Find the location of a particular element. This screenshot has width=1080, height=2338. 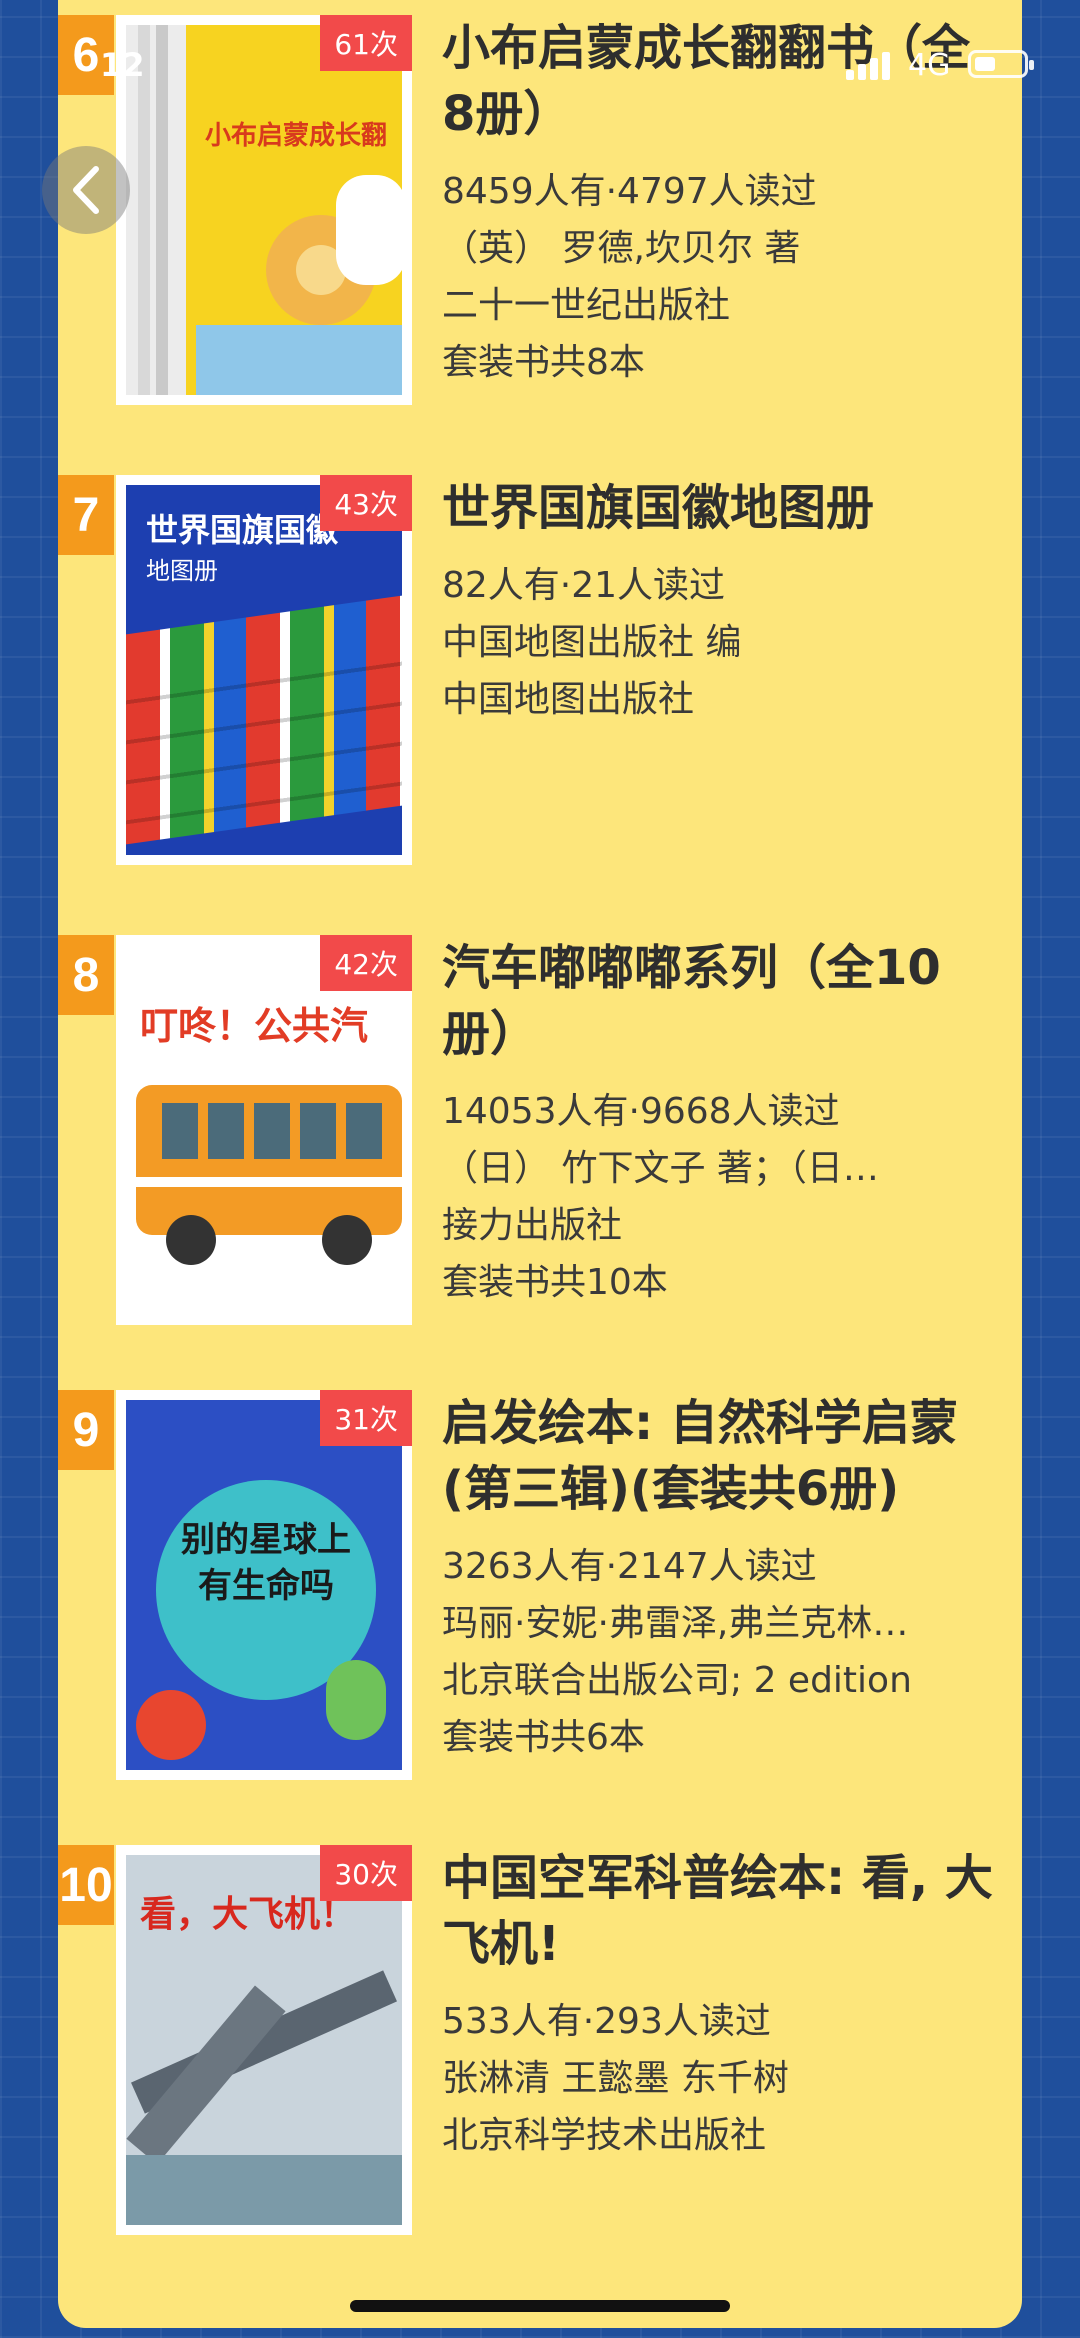

book-stats: 8459人有·4797人读过 is located at coordinates (629, 191).